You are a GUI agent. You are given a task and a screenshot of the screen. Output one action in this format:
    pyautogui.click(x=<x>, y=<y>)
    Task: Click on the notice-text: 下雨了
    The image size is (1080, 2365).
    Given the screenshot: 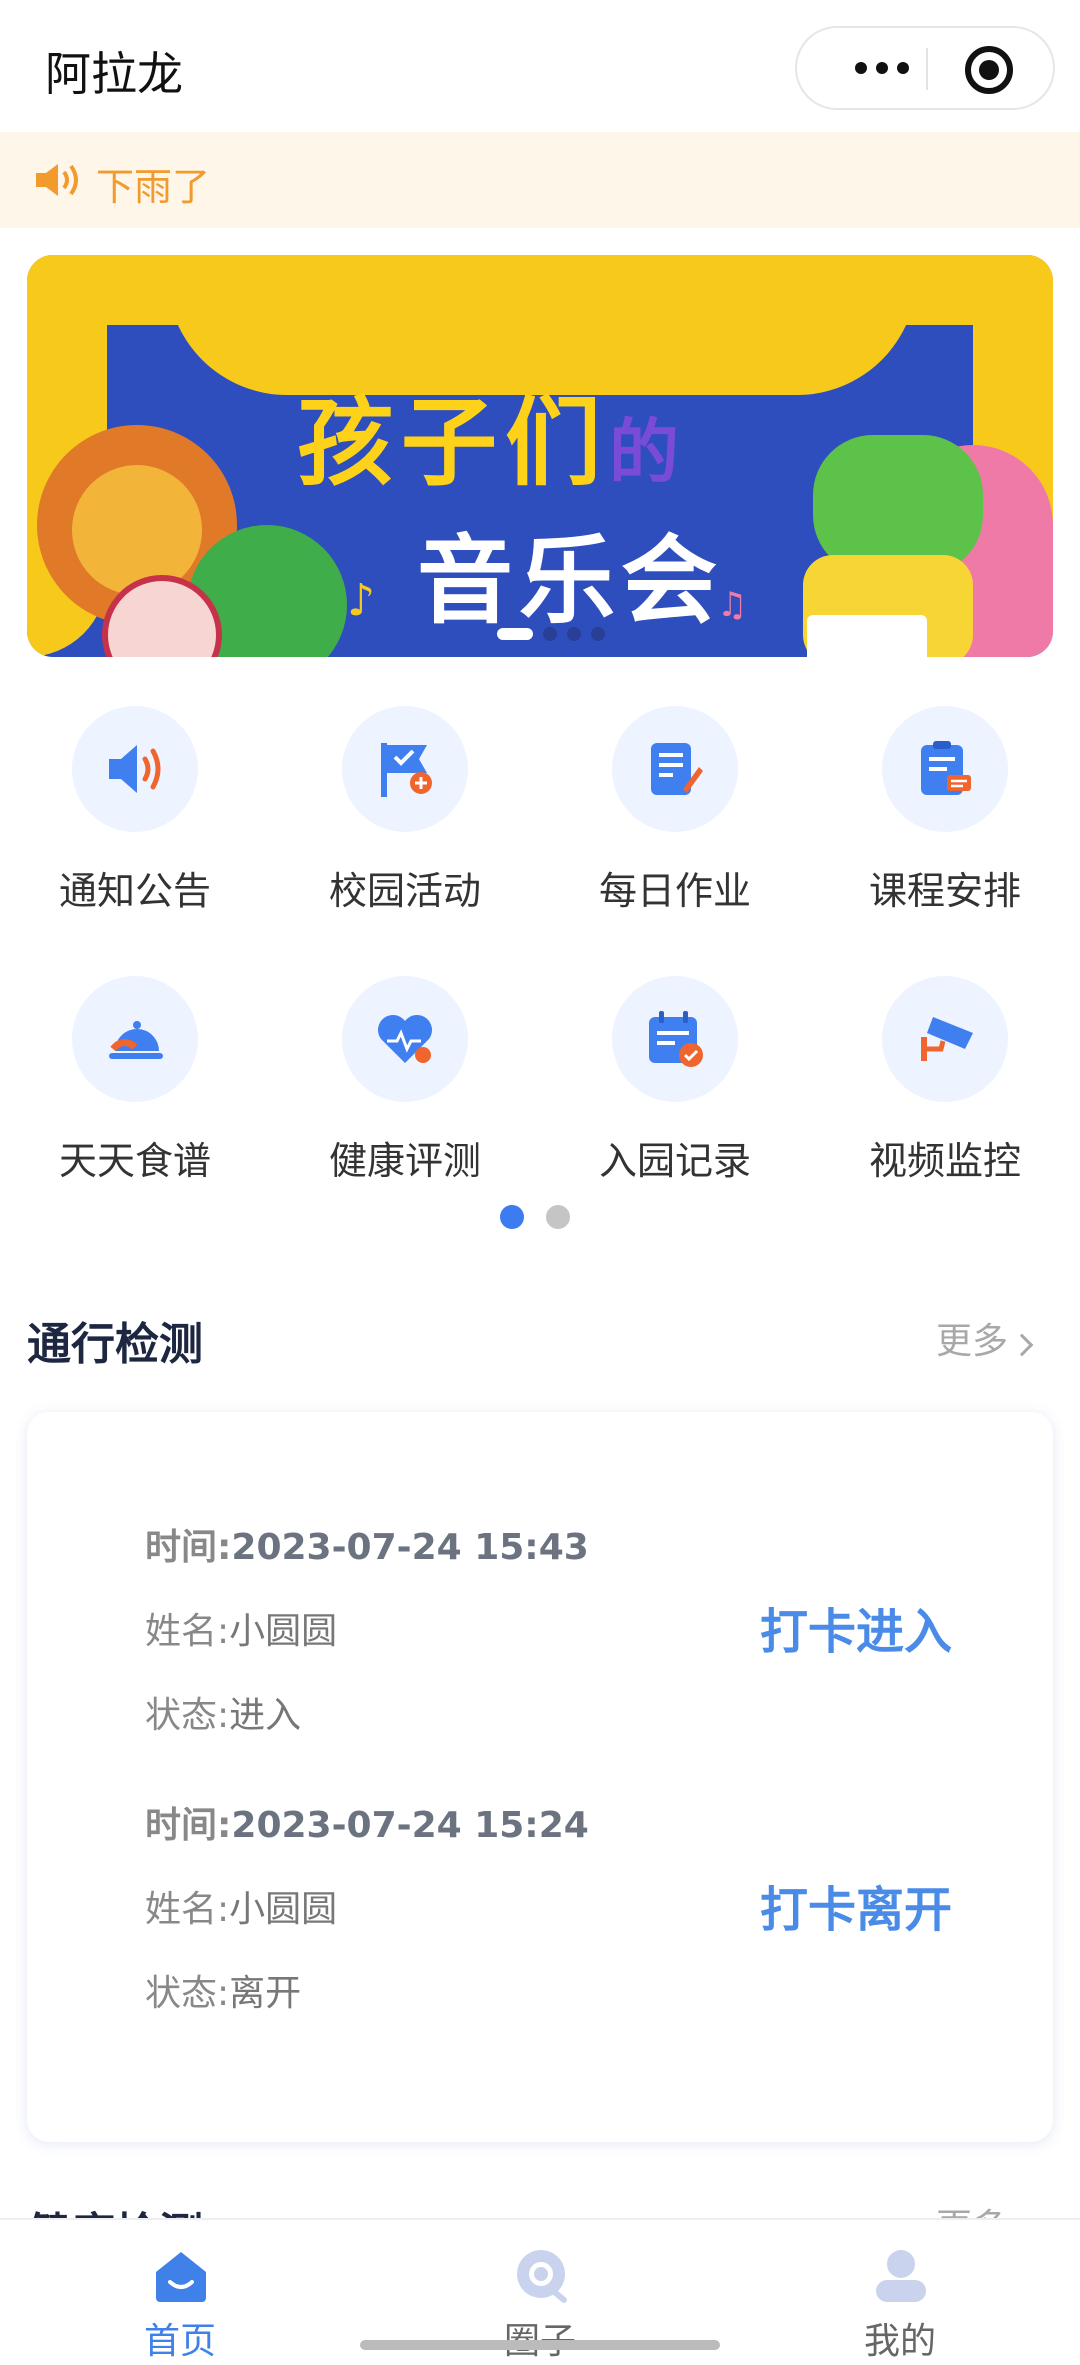 What is the action you would take?
    pyautogui.click(x=153, y=187)
    